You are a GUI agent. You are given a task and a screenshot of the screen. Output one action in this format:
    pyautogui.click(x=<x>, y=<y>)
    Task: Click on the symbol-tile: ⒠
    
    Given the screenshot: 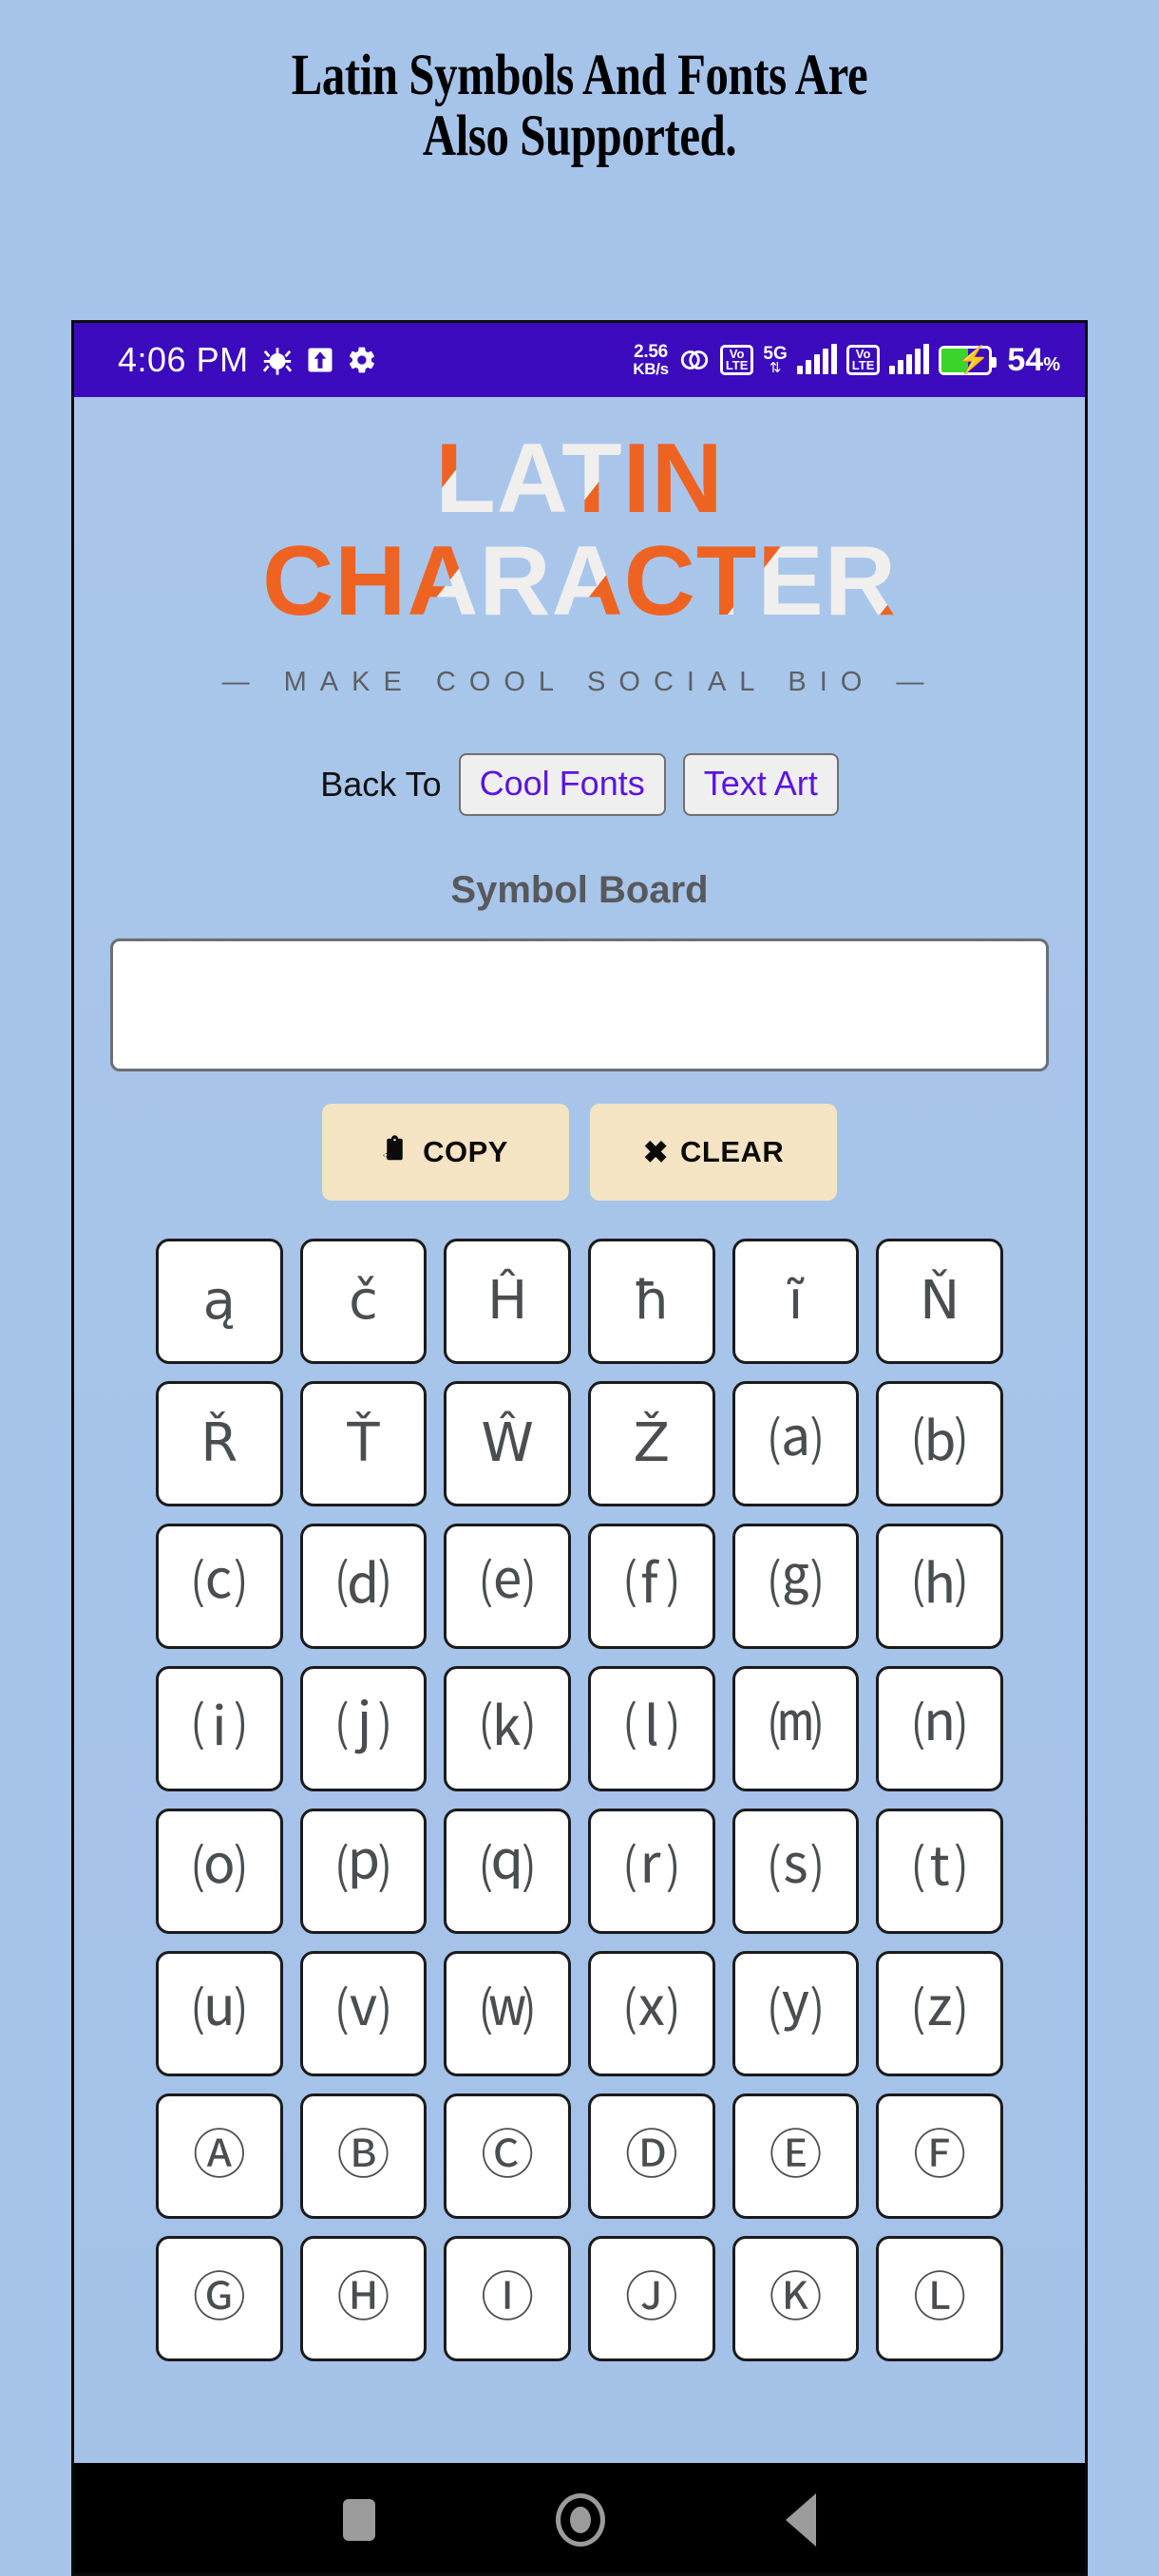 What is the action you would take?
    pyautogui.click(x=507, y=1586)
    